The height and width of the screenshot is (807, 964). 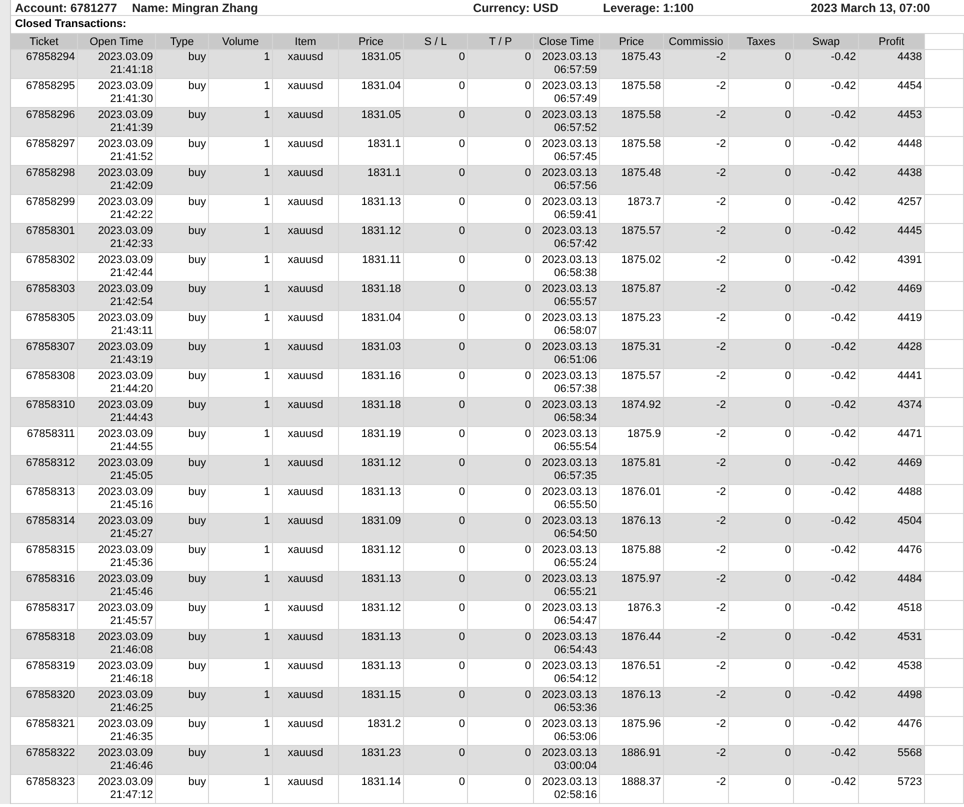 What do you see at coordinates (641, 57) in the screenshot?
I see `table-cell: 1875.43` at bounding box center [641, 57].